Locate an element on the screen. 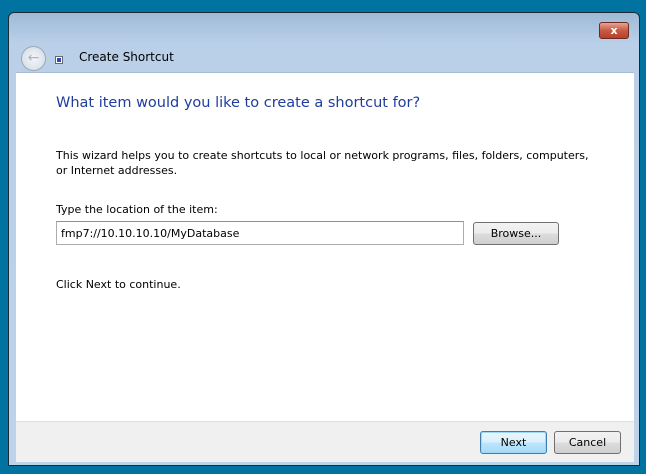  close-button: x is located at coordinates (614, 30).